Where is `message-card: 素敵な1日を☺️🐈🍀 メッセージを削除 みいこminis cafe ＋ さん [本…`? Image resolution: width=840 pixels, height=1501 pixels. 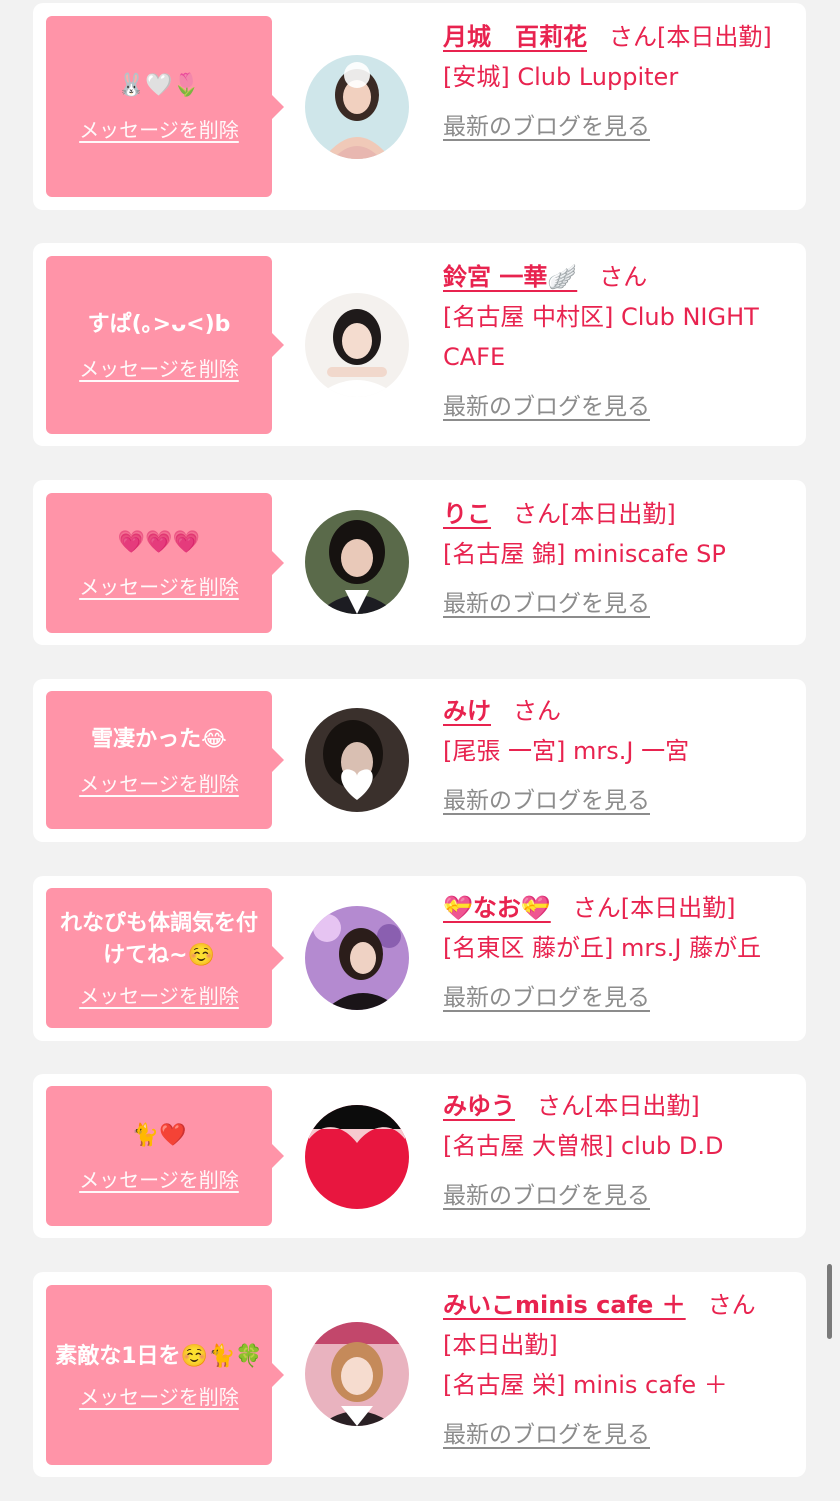
message-card: 素敵な1日を☺️🐈🍀 メッセージを削除 みいこminis cafe ＋ さん [本… is located at coordinates (419, 1374).